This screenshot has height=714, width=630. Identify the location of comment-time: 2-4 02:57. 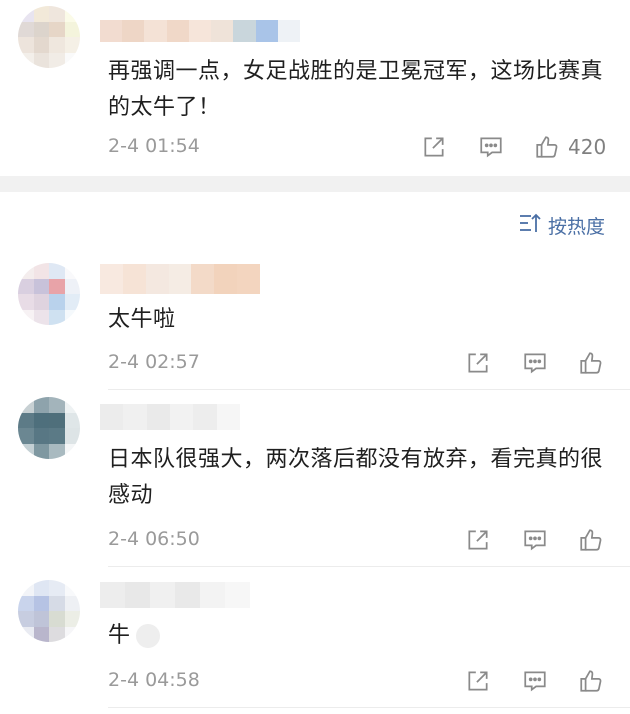
(154, 362).